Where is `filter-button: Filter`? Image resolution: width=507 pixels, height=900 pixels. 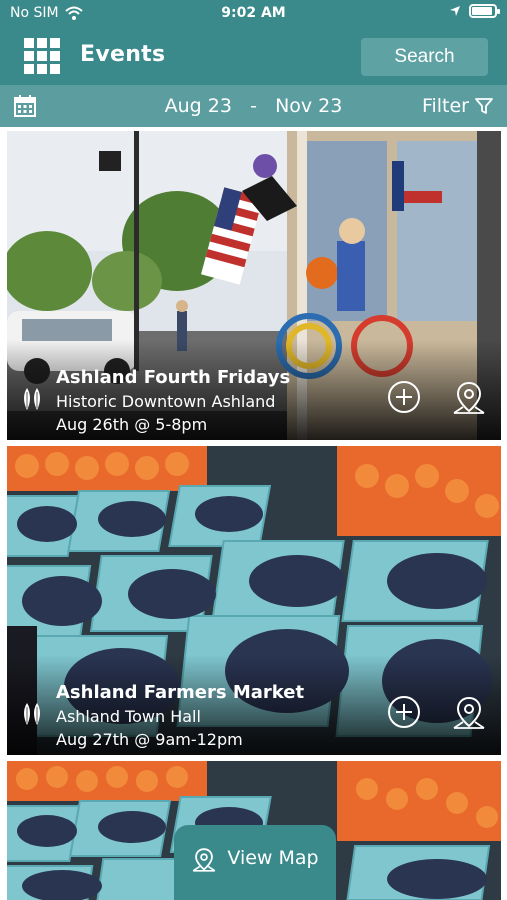 filter-button: Filter is located at coordinates (457, 106).